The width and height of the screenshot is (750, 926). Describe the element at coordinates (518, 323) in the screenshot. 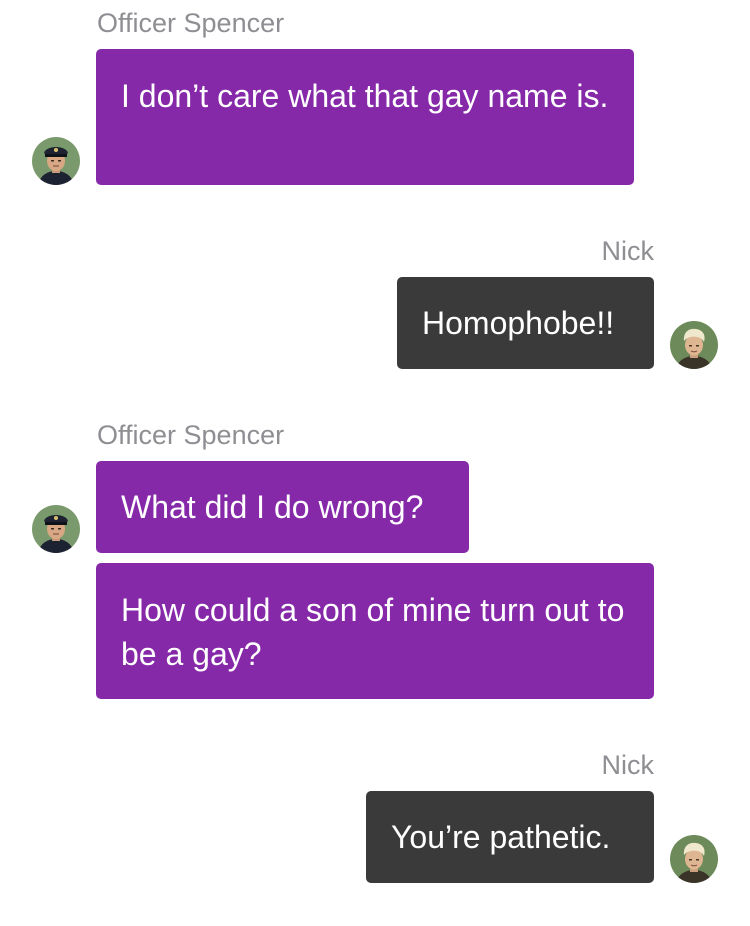

I see `message-text: Homophobe!!` at that location.